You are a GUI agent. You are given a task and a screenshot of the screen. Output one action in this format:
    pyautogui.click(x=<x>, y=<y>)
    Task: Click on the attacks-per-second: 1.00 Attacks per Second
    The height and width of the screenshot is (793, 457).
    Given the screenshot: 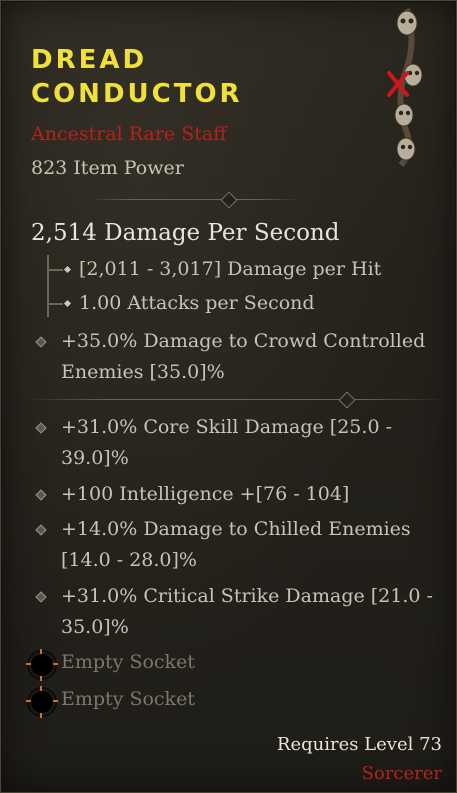 What is the action you would take?
    pyautogui.click(x=197, y=303)
    